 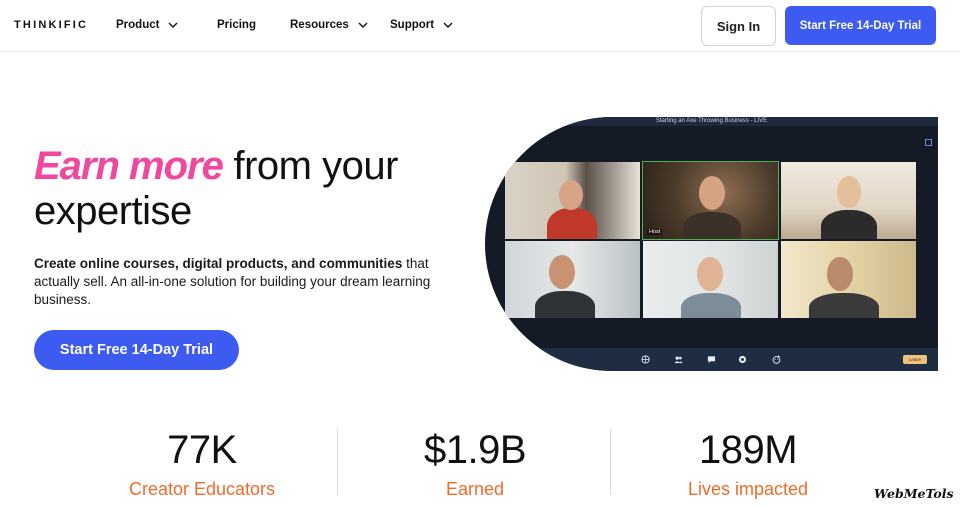 I want to click on host-label: Host, so click(x=655, y=232).